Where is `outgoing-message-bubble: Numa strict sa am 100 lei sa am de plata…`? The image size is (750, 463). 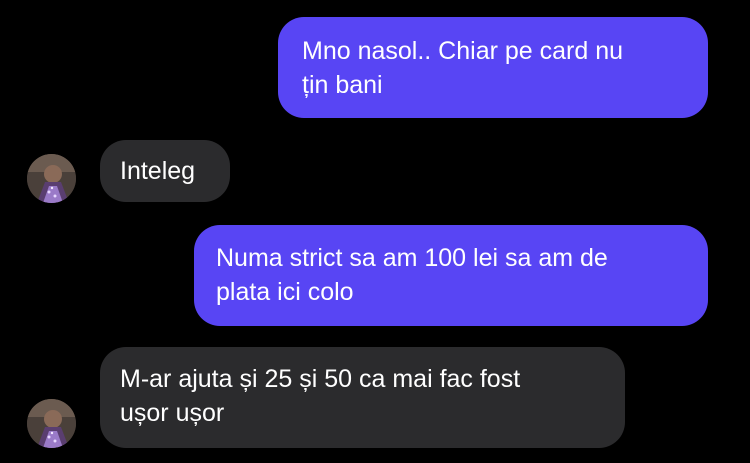
outgoing-message-bubble: Numa strict sa am 100 lei sa am de plata… is located at coordinates (451, 275).